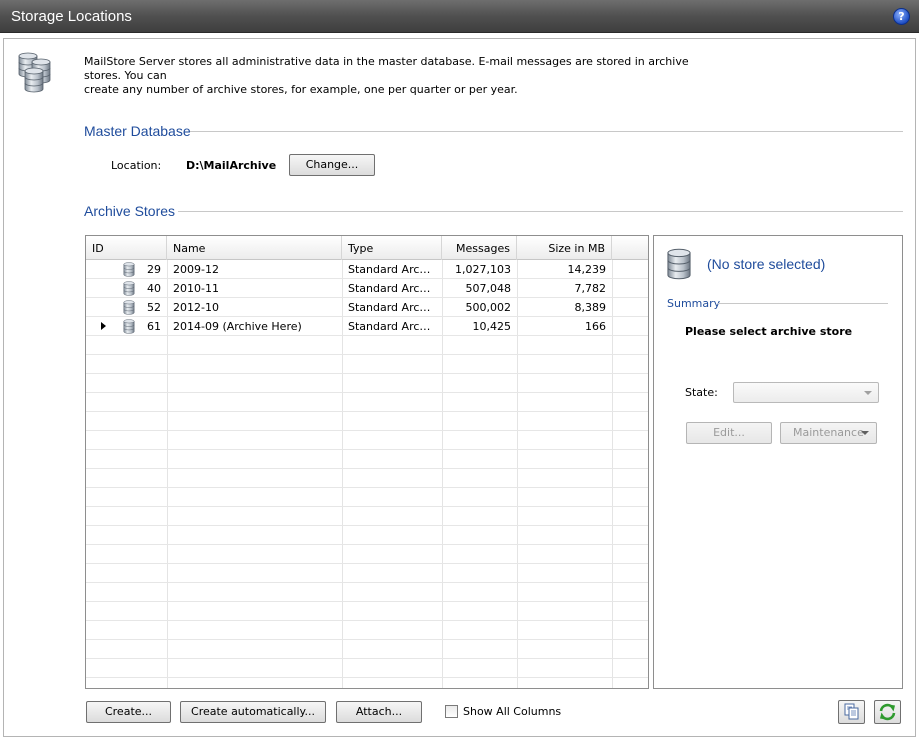  Describe the element at coordinates (701, 392) in the screenshot. I see `state-label: State:` at that location.